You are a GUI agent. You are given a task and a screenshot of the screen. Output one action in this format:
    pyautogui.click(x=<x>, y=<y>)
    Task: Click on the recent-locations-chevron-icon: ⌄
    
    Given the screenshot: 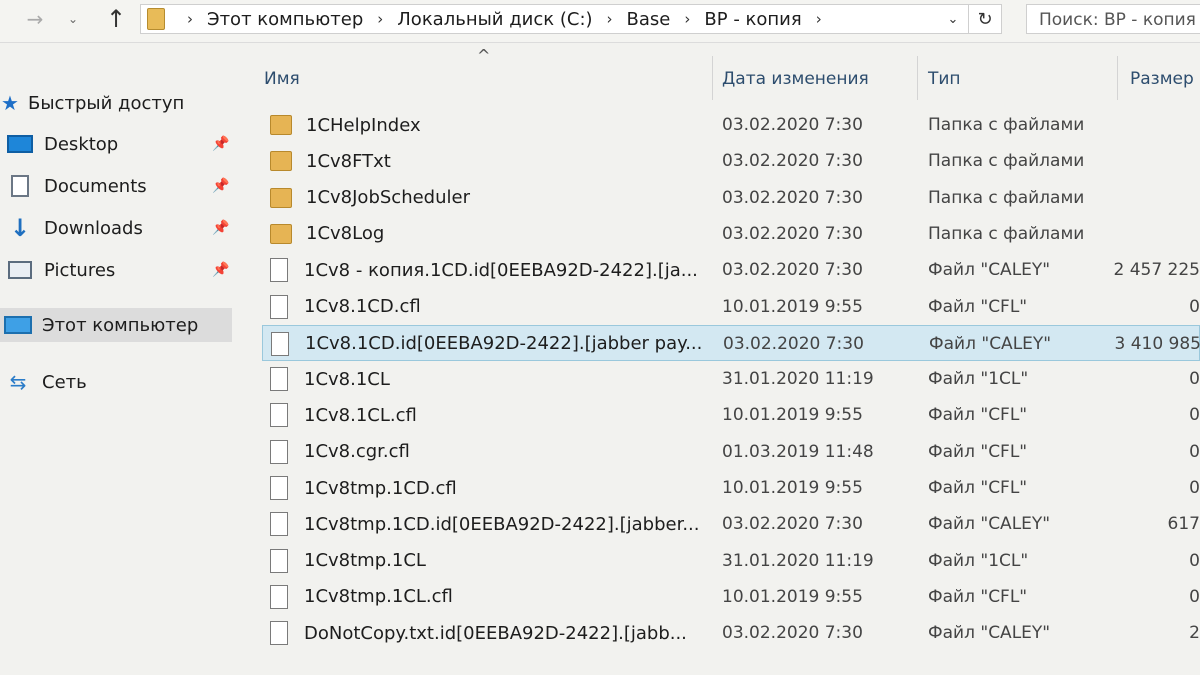 What is the action you would take?
    pyautogui.click(x=73, y=19)
    